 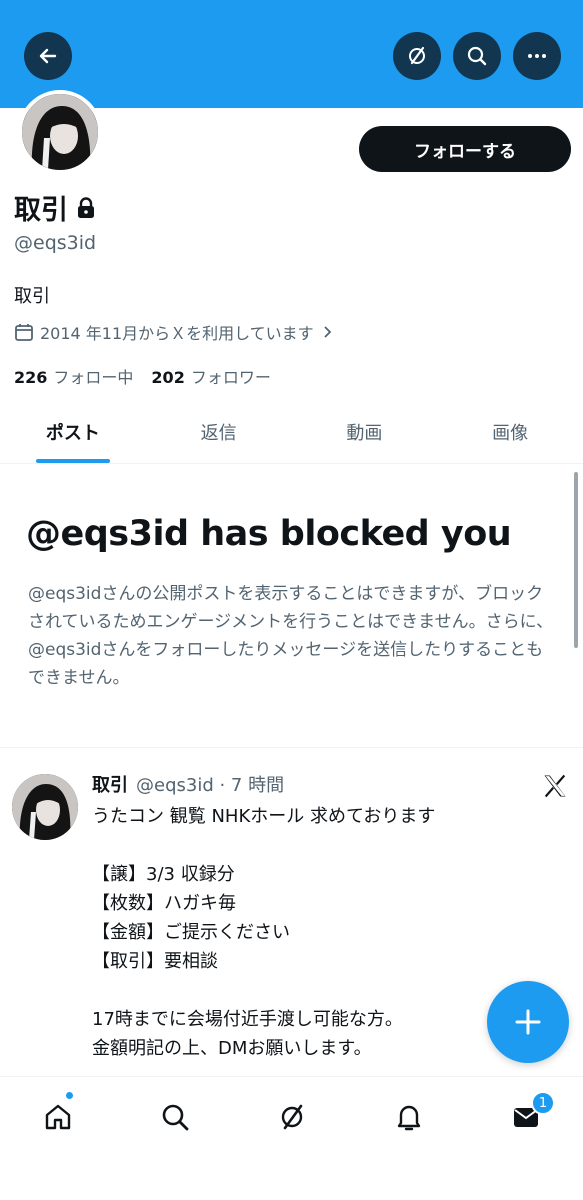 I want to click on joined-date: 2014 年11月からＸを利用しています, so click(x=177, y=333).